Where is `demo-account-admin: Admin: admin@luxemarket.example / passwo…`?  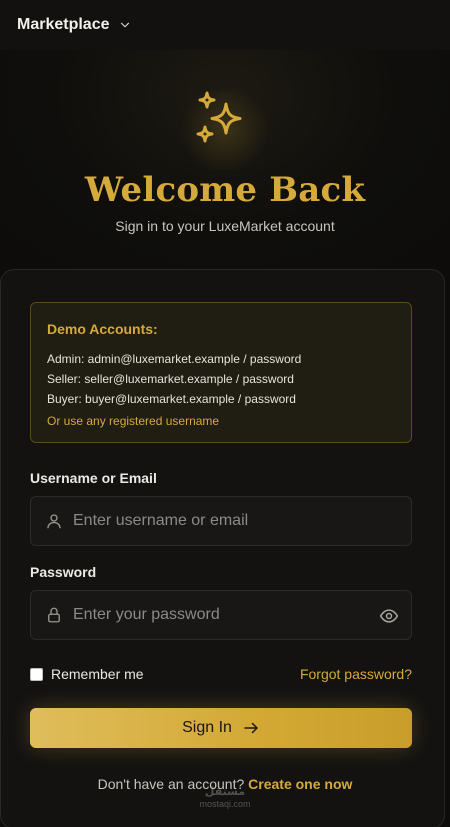
demo-account-admin: Admin: admin@luxemarket.example / passwo… is located at coordinates (174, 359).